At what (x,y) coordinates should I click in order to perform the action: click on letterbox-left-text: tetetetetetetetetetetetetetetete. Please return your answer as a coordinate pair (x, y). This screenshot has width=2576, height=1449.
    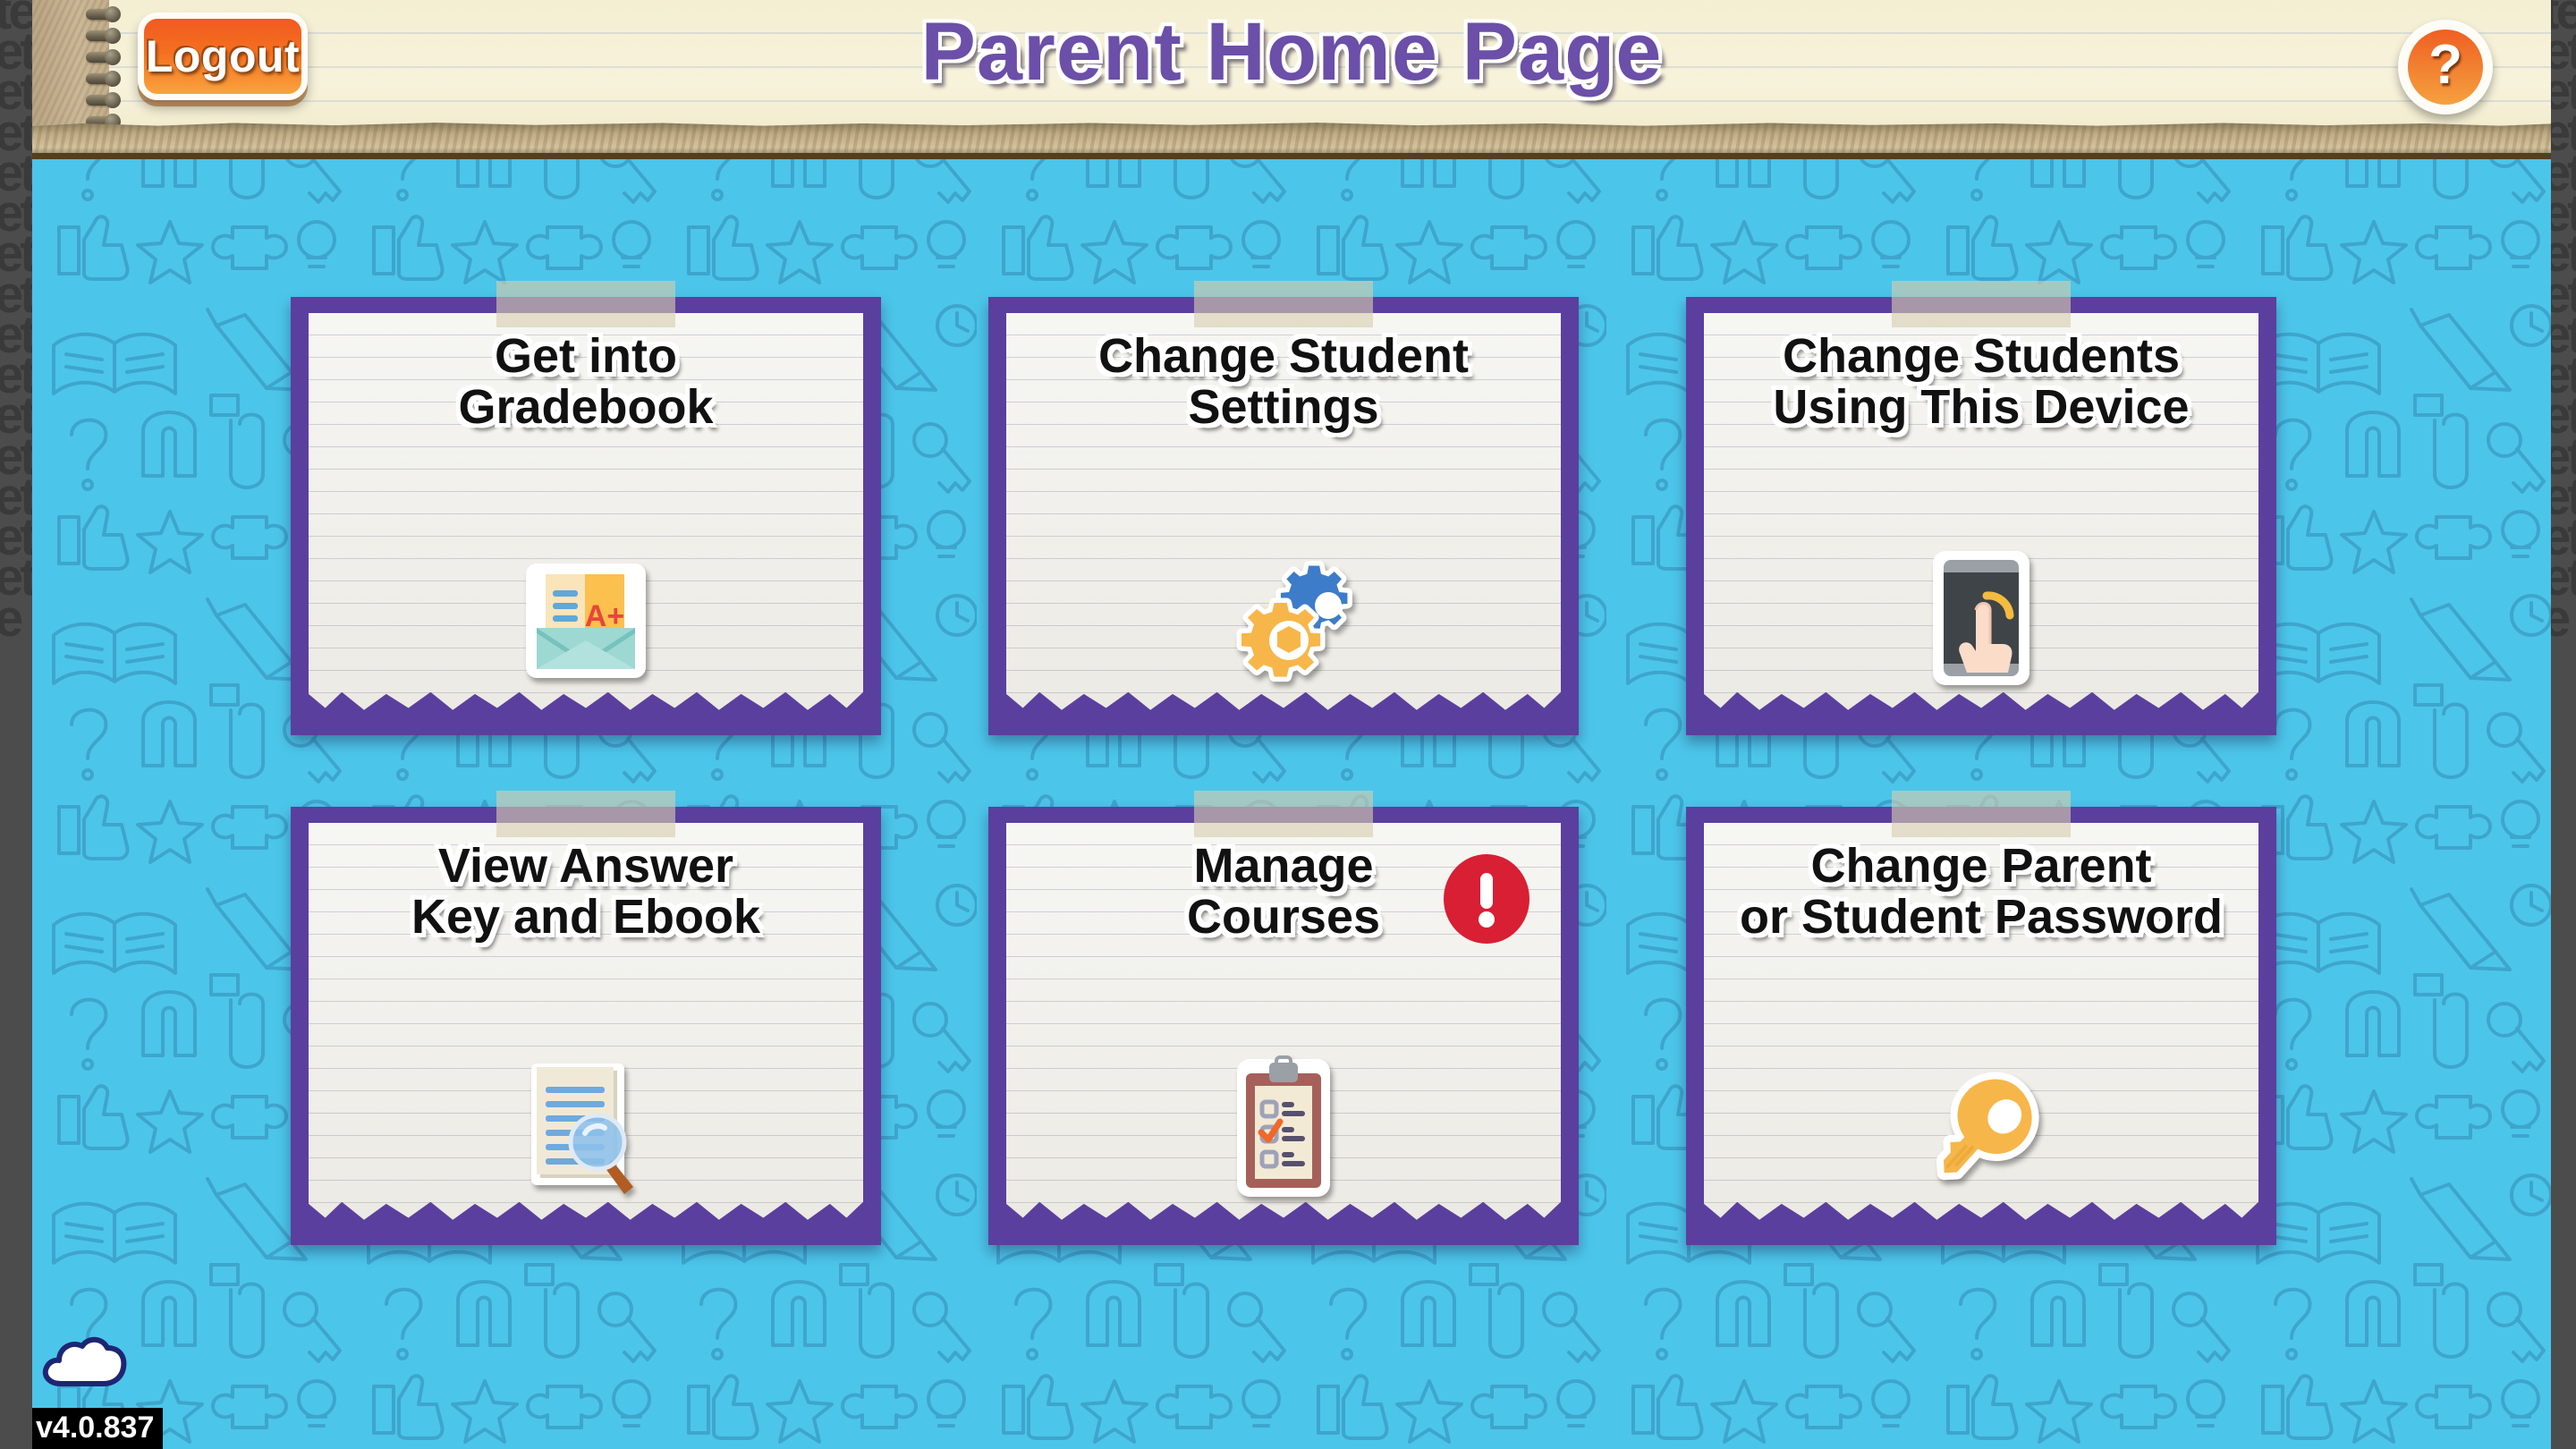
    Looking at the image, I should click on (16, 324).